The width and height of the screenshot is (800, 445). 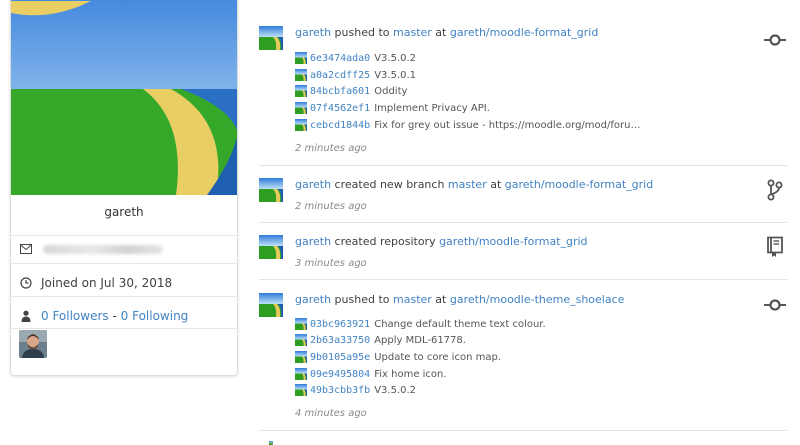 What do you see at coordinates (331, 263) in the screenshot?
I see `timestamp: 3 minutes ago` at bounding box center [331, 263].